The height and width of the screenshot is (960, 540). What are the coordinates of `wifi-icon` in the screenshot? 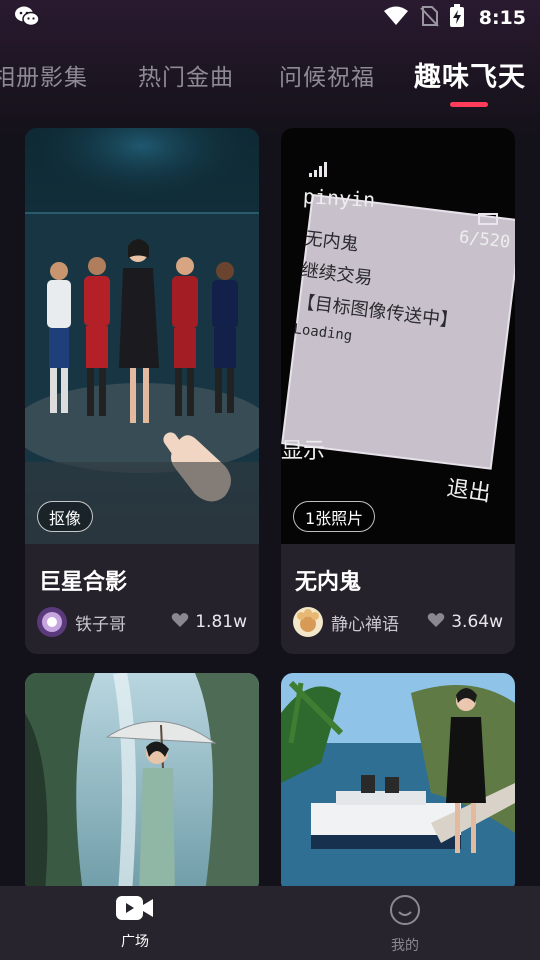 It's located at (396, 18).